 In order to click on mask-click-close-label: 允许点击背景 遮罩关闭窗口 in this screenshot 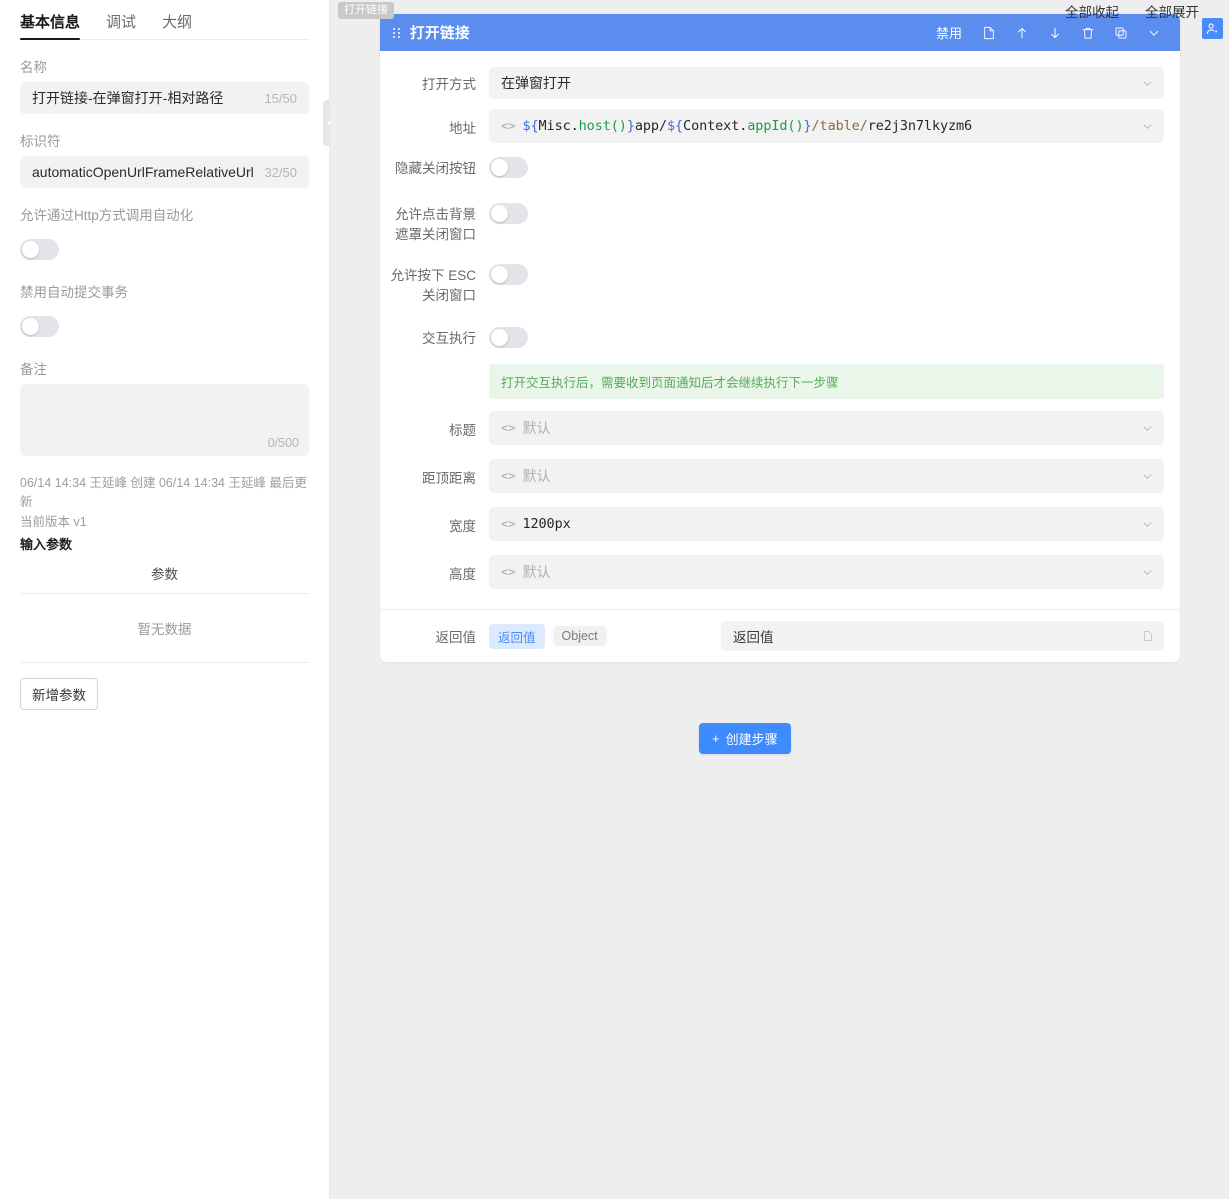, I will do `click(428, 223)`.